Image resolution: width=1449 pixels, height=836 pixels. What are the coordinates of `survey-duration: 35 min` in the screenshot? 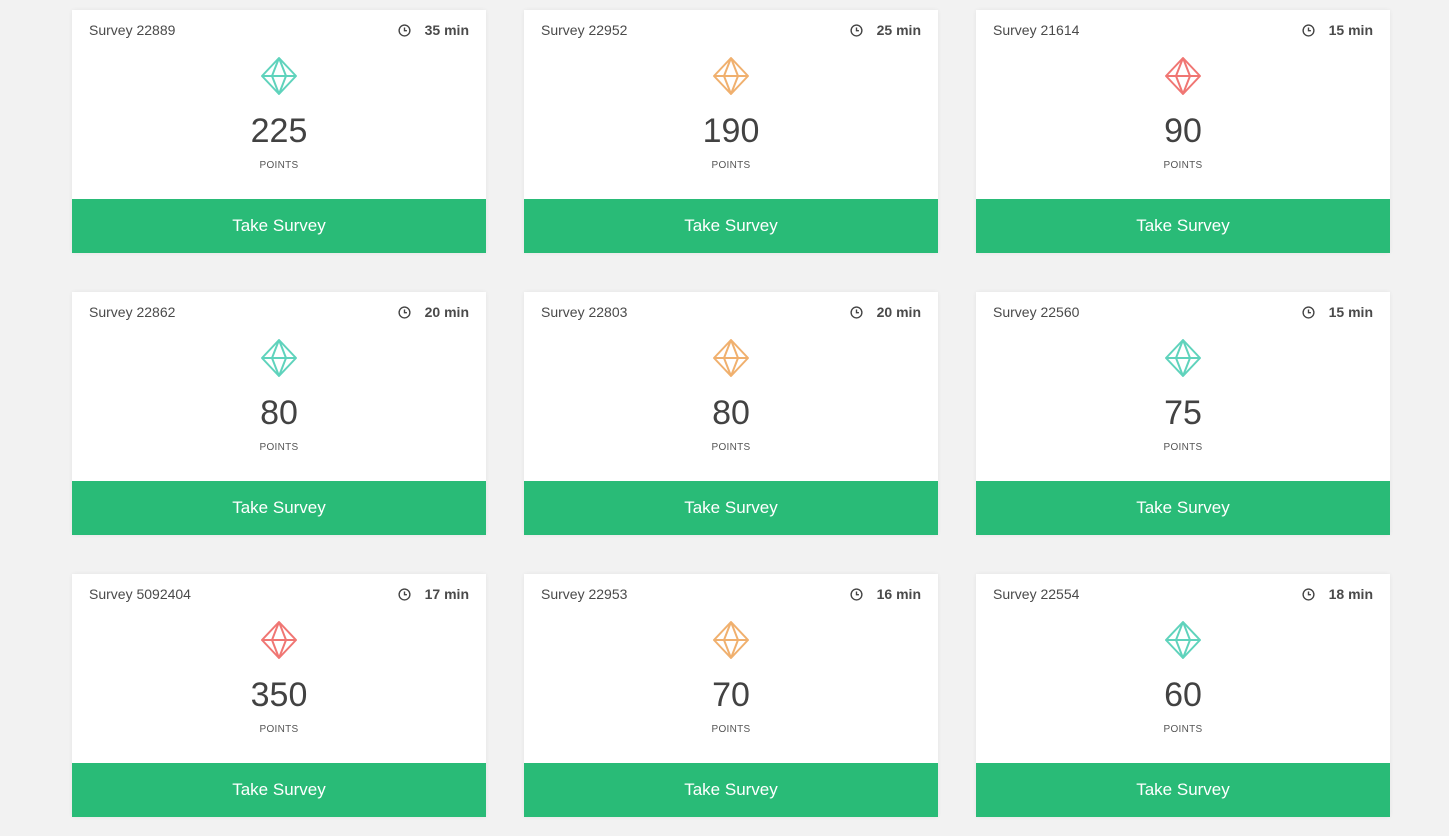 It's located at (433, 30).